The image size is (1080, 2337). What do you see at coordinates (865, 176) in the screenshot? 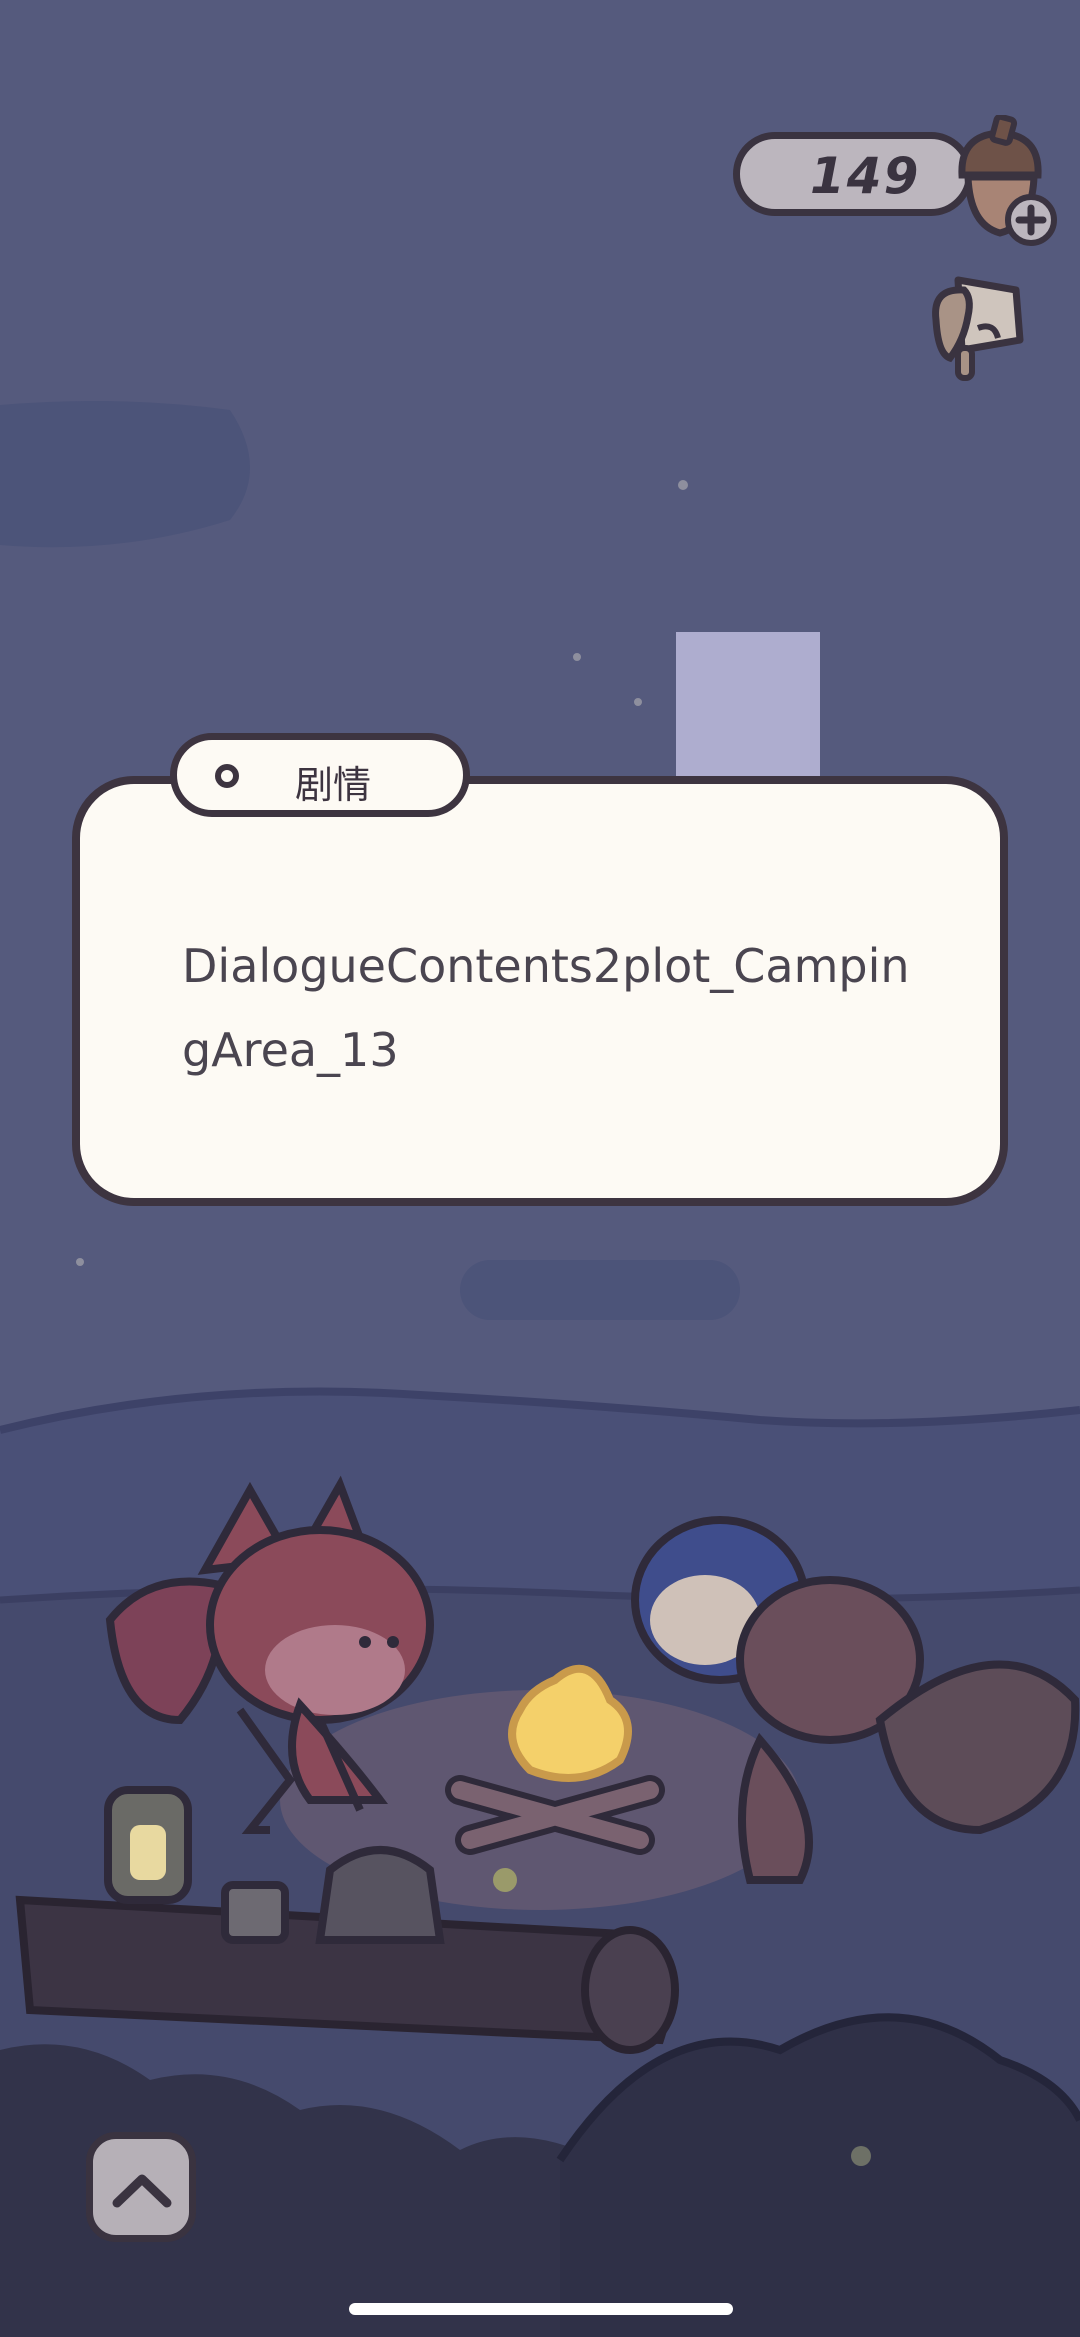
I see `acorn-count: 149` at bounding box center [865, 176].